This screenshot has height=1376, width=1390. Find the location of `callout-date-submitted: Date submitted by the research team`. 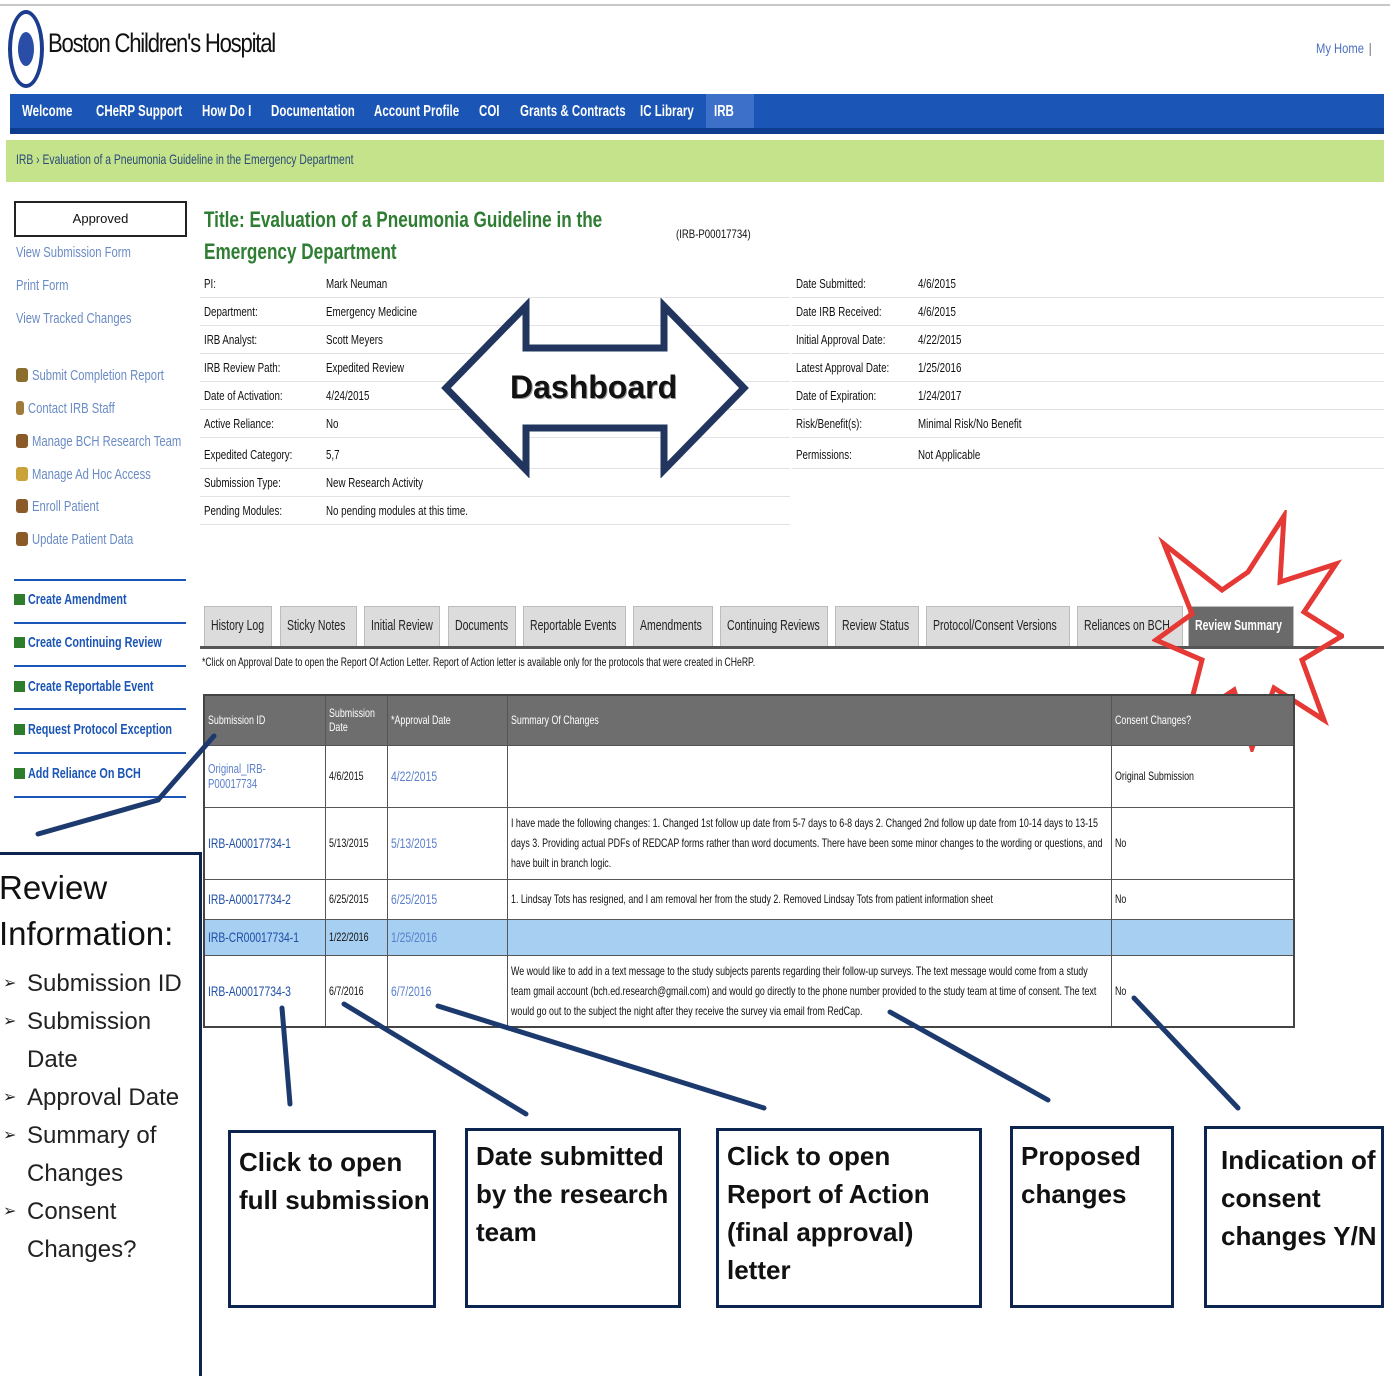

callout-date-submitted: Date submitted by the research team is located at coordinates (573, 1218).